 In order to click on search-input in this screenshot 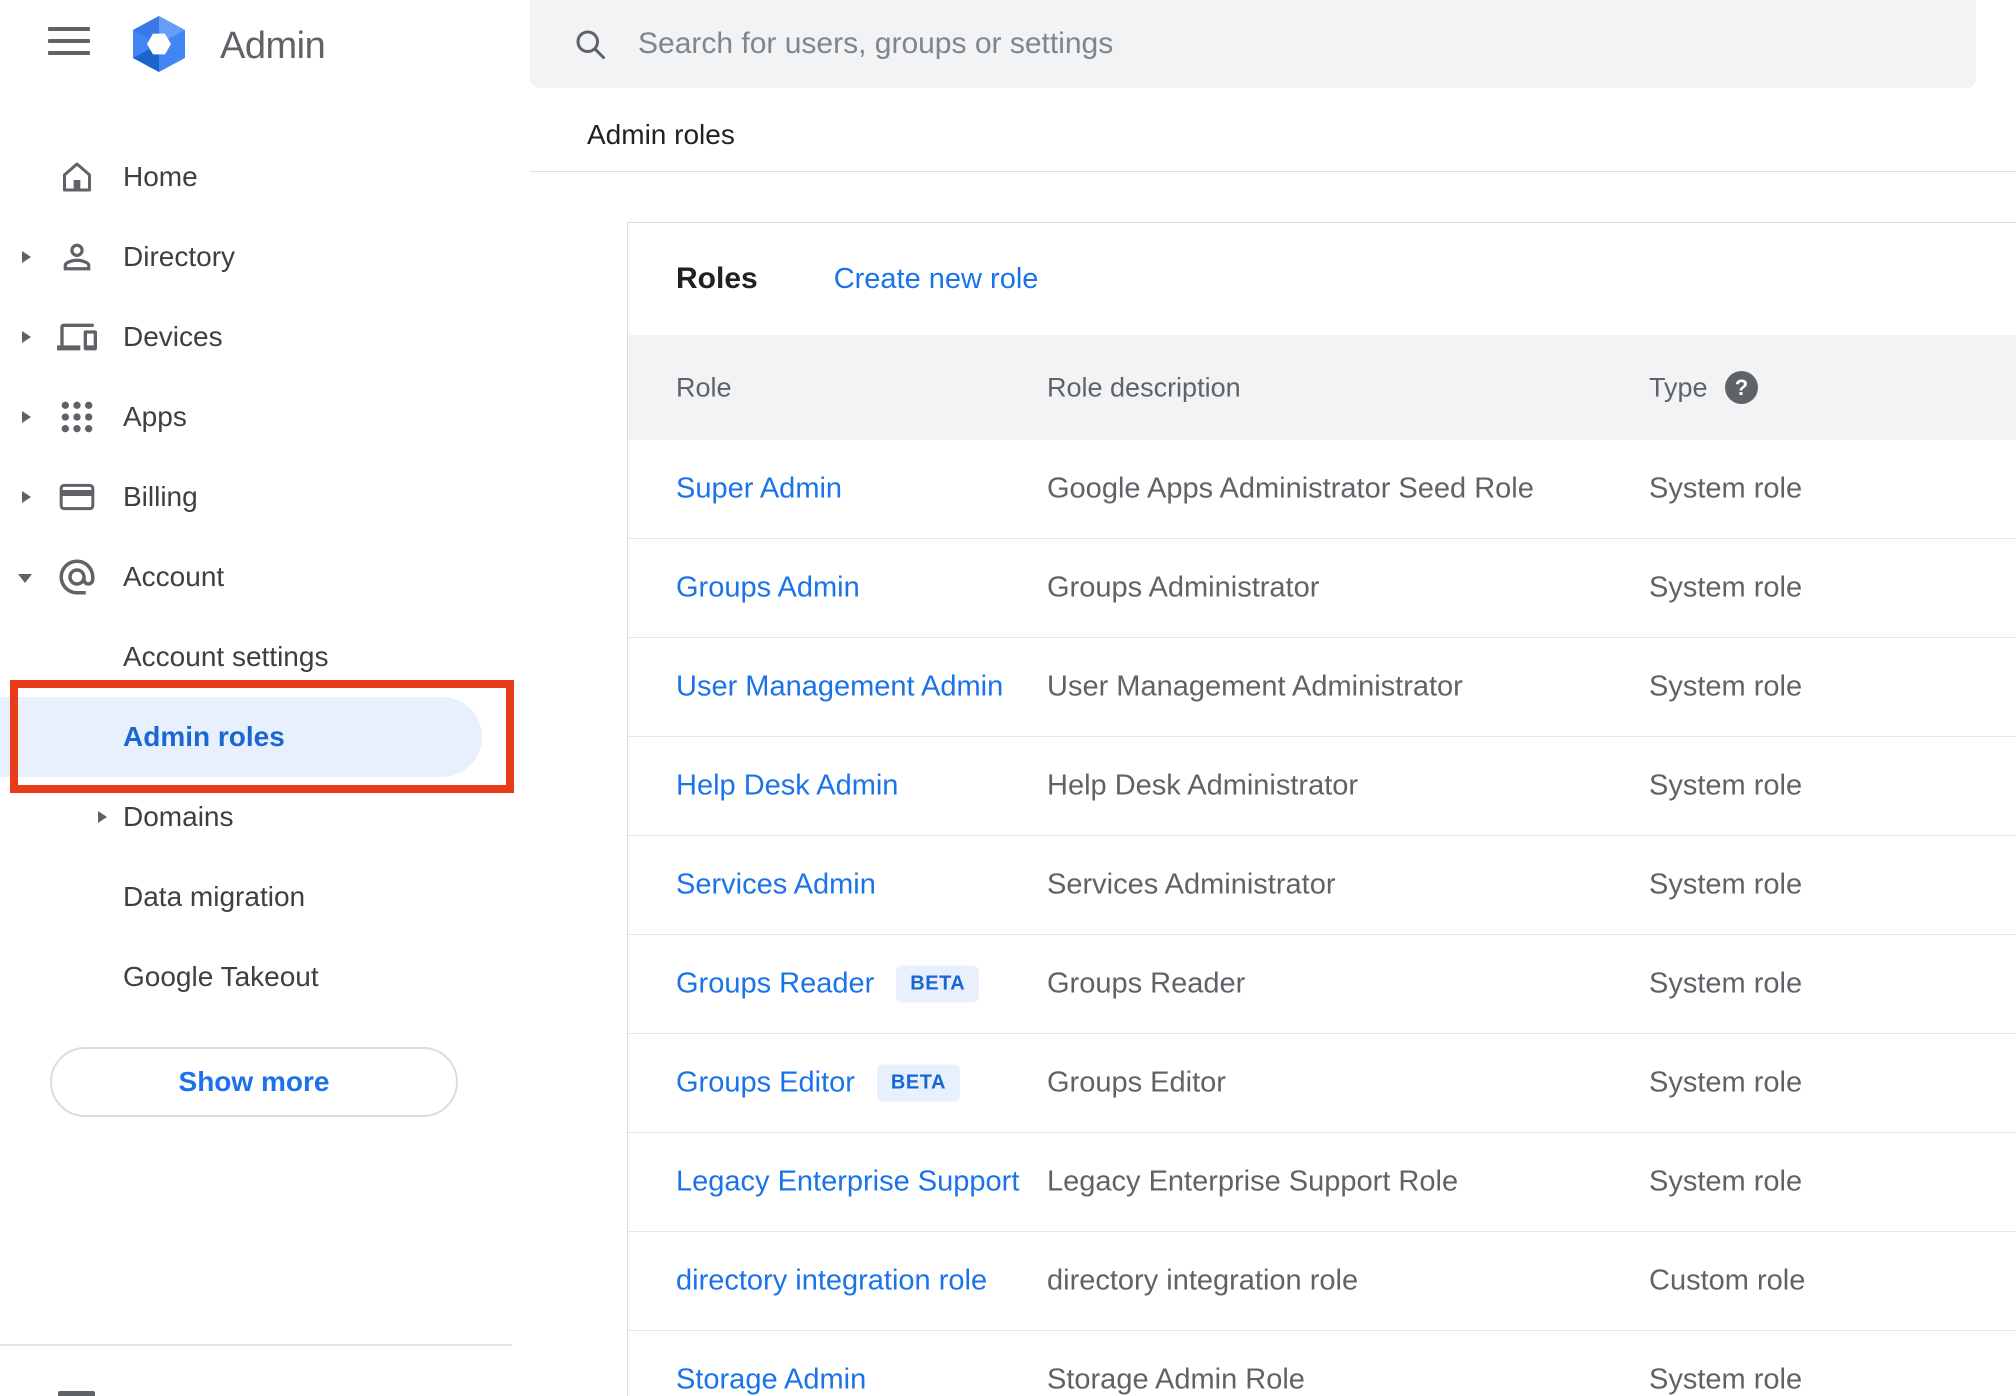, I will do `click(1263, 44)`.